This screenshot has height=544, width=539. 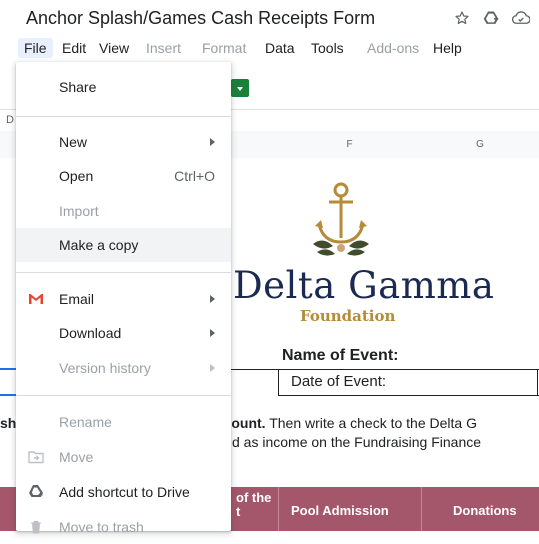 I want to click on move-to-folder-icon, so click(x=491, y=18).